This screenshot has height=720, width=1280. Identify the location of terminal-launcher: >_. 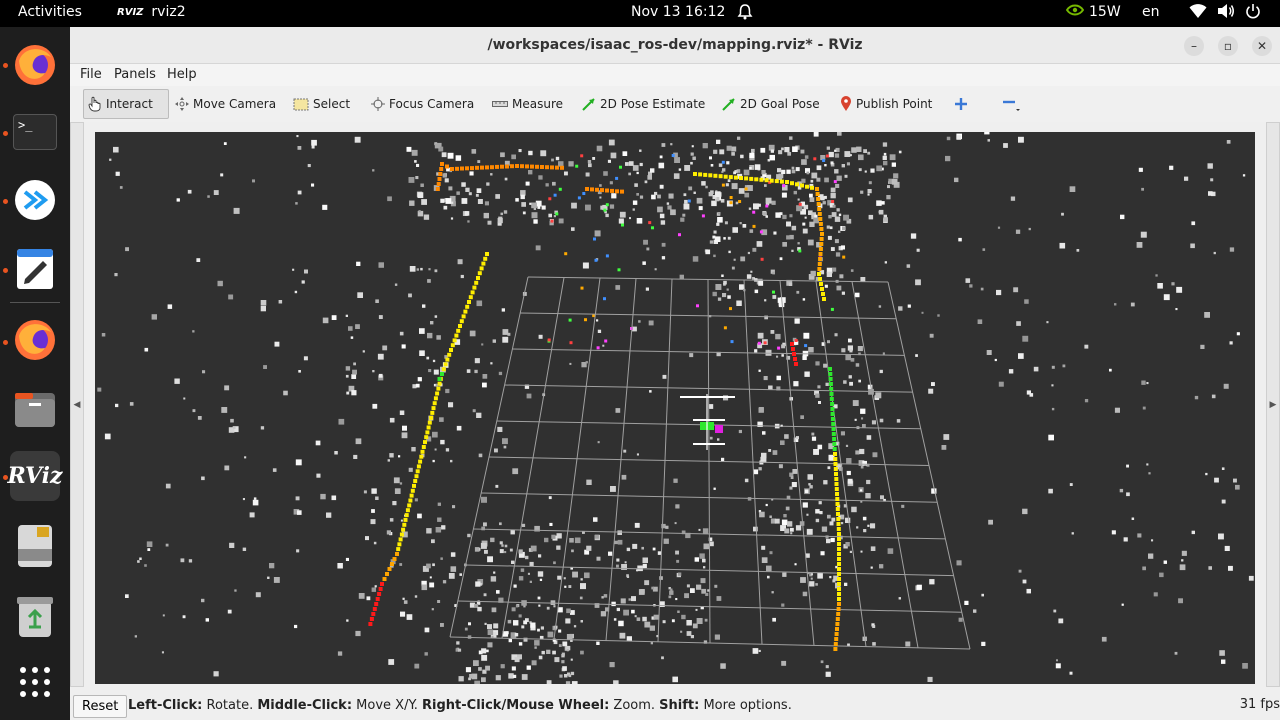
(35, 132).